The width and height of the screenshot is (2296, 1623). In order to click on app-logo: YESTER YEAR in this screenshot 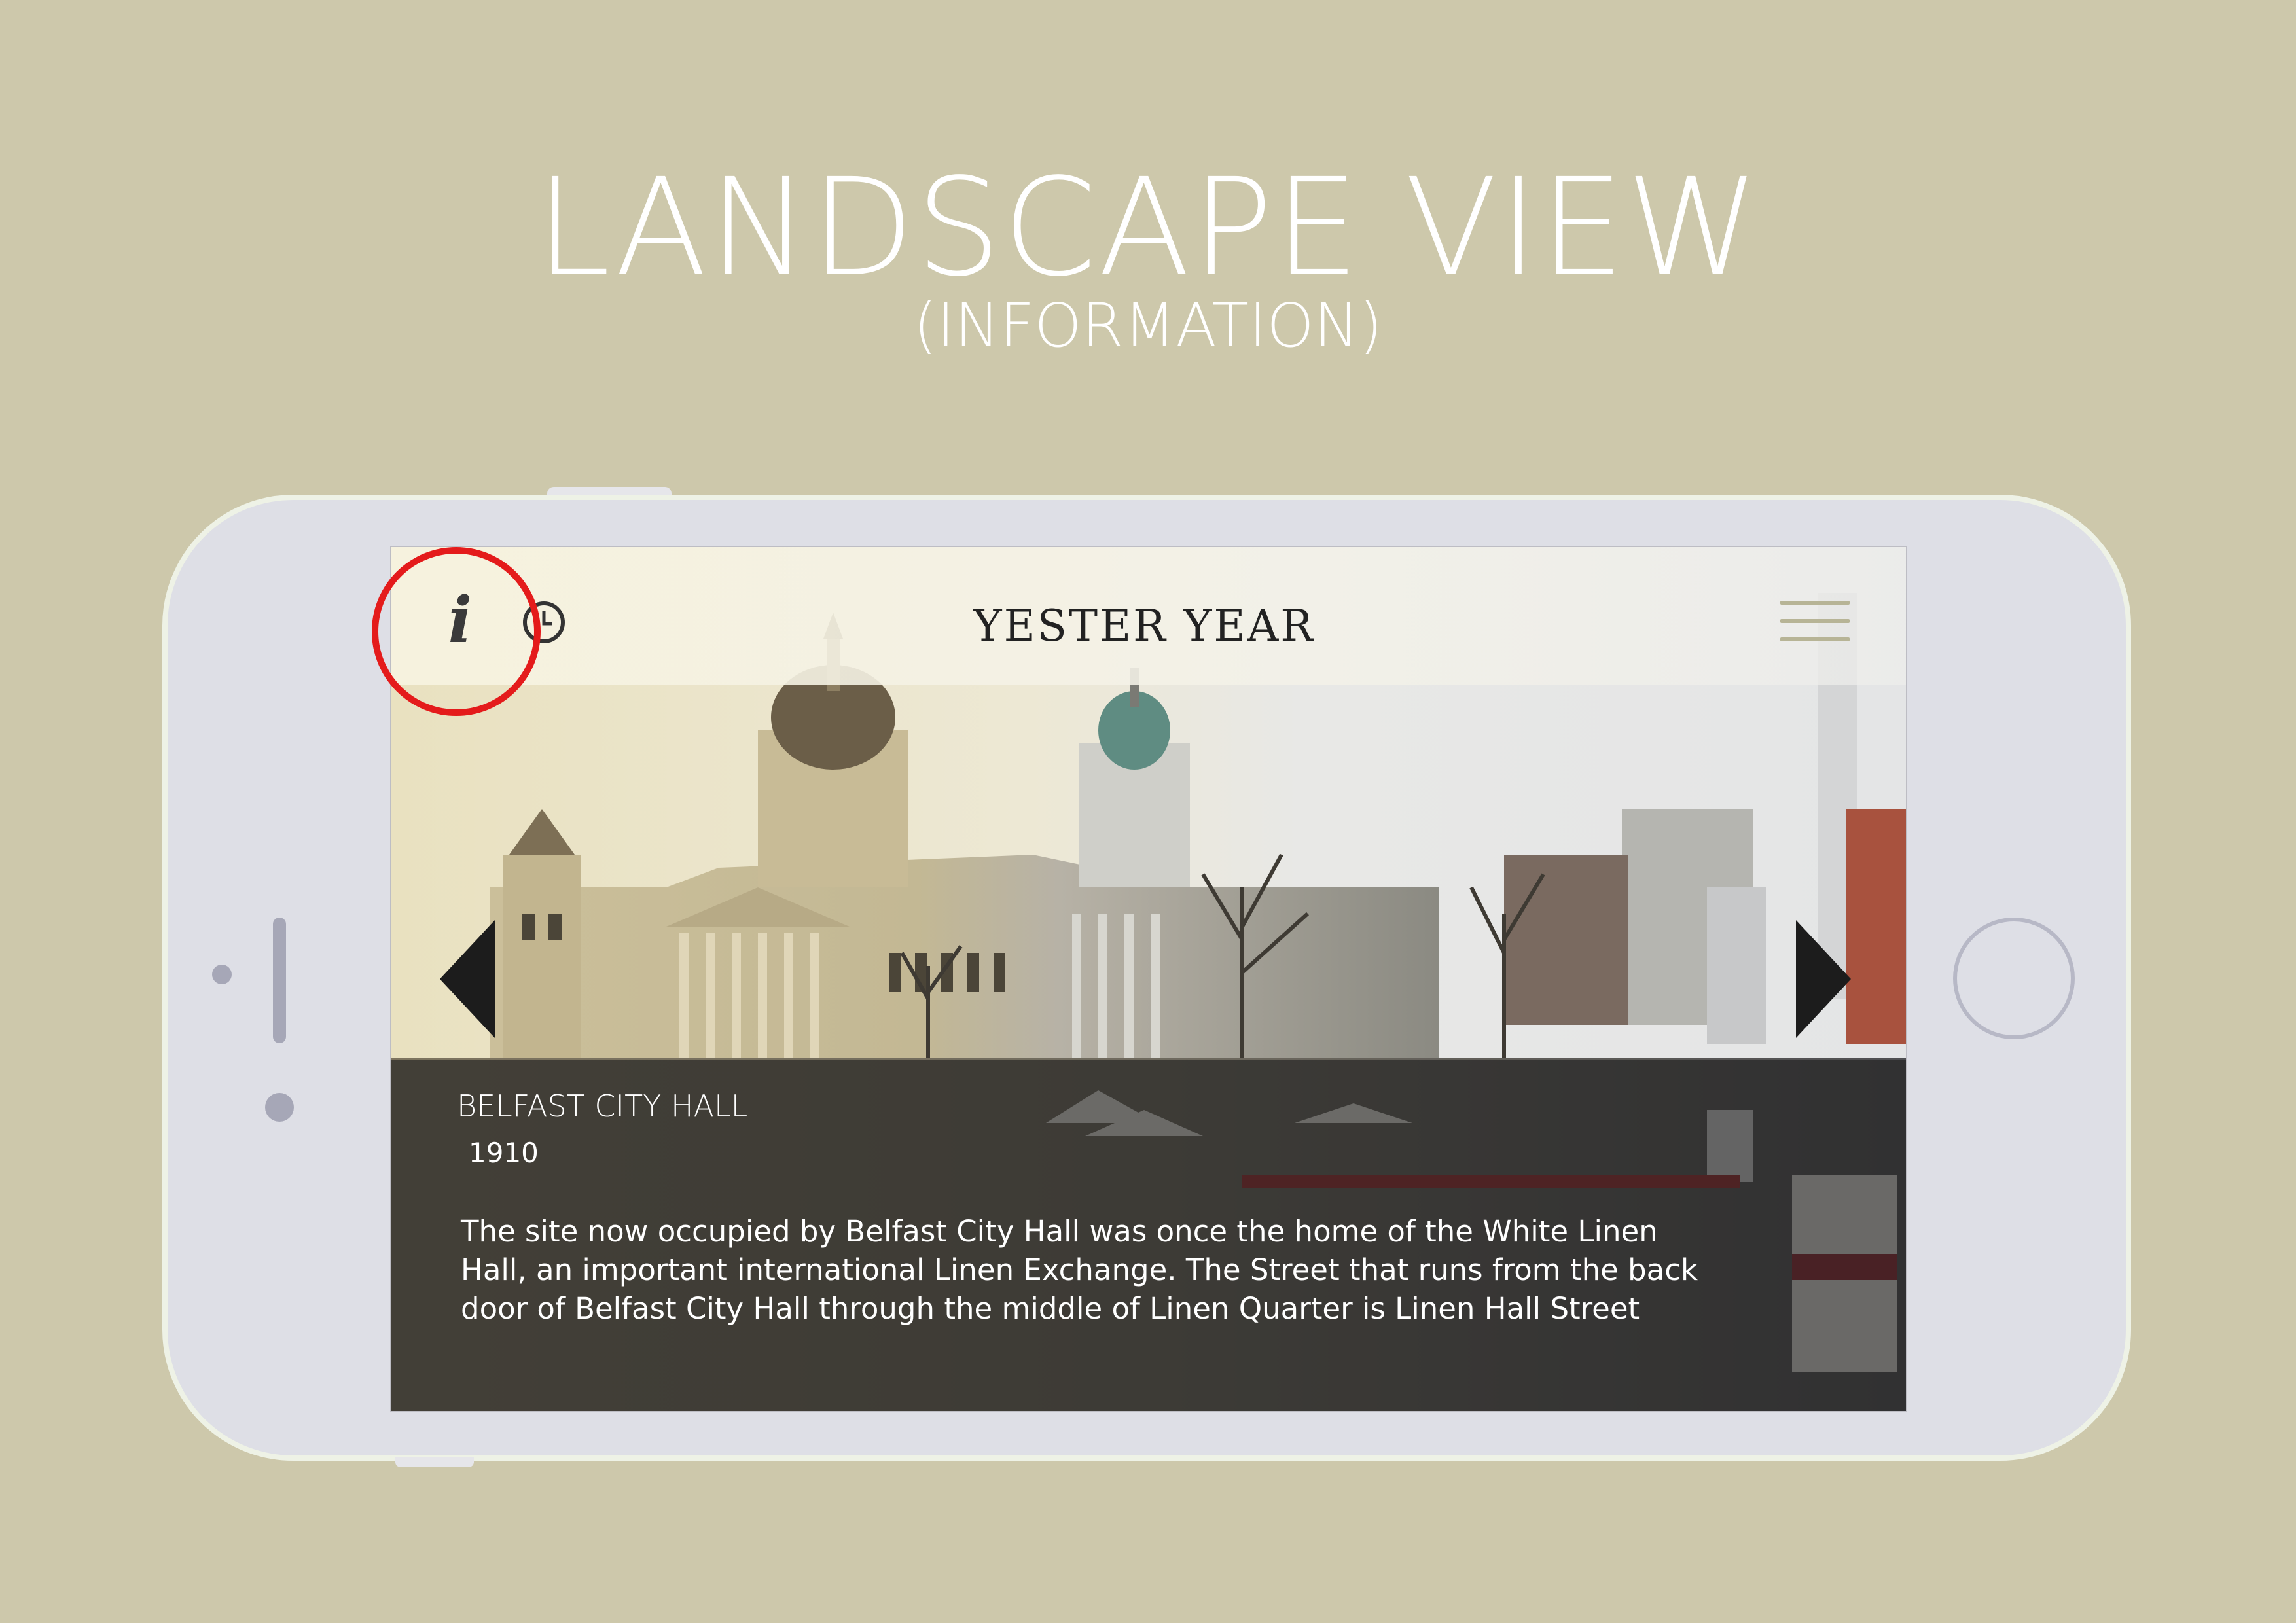, I will do `click(1144, 626)`.